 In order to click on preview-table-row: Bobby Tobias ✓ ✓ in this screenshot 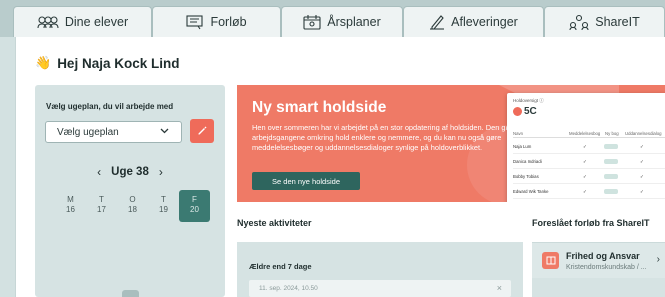, I will do `click(589, 177)`.